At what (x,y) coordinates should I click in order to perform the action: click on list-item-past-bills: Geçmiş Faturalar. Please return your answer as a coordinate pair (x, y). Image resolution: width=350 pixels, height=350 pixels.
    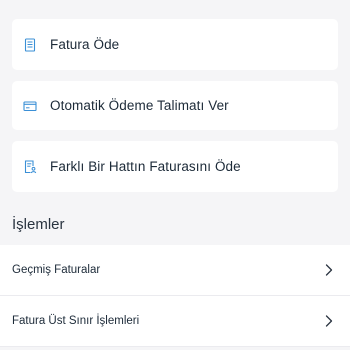
    Looking at the image, I should click on (175, 270).